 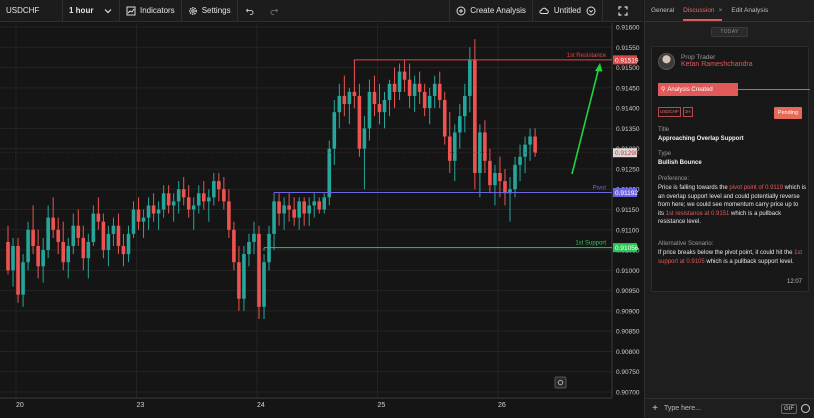 What do you see at coordinates (628, 332) in the screenshot?
I see `y-tick-label: 0.90850` at bounding box center [628, 332].